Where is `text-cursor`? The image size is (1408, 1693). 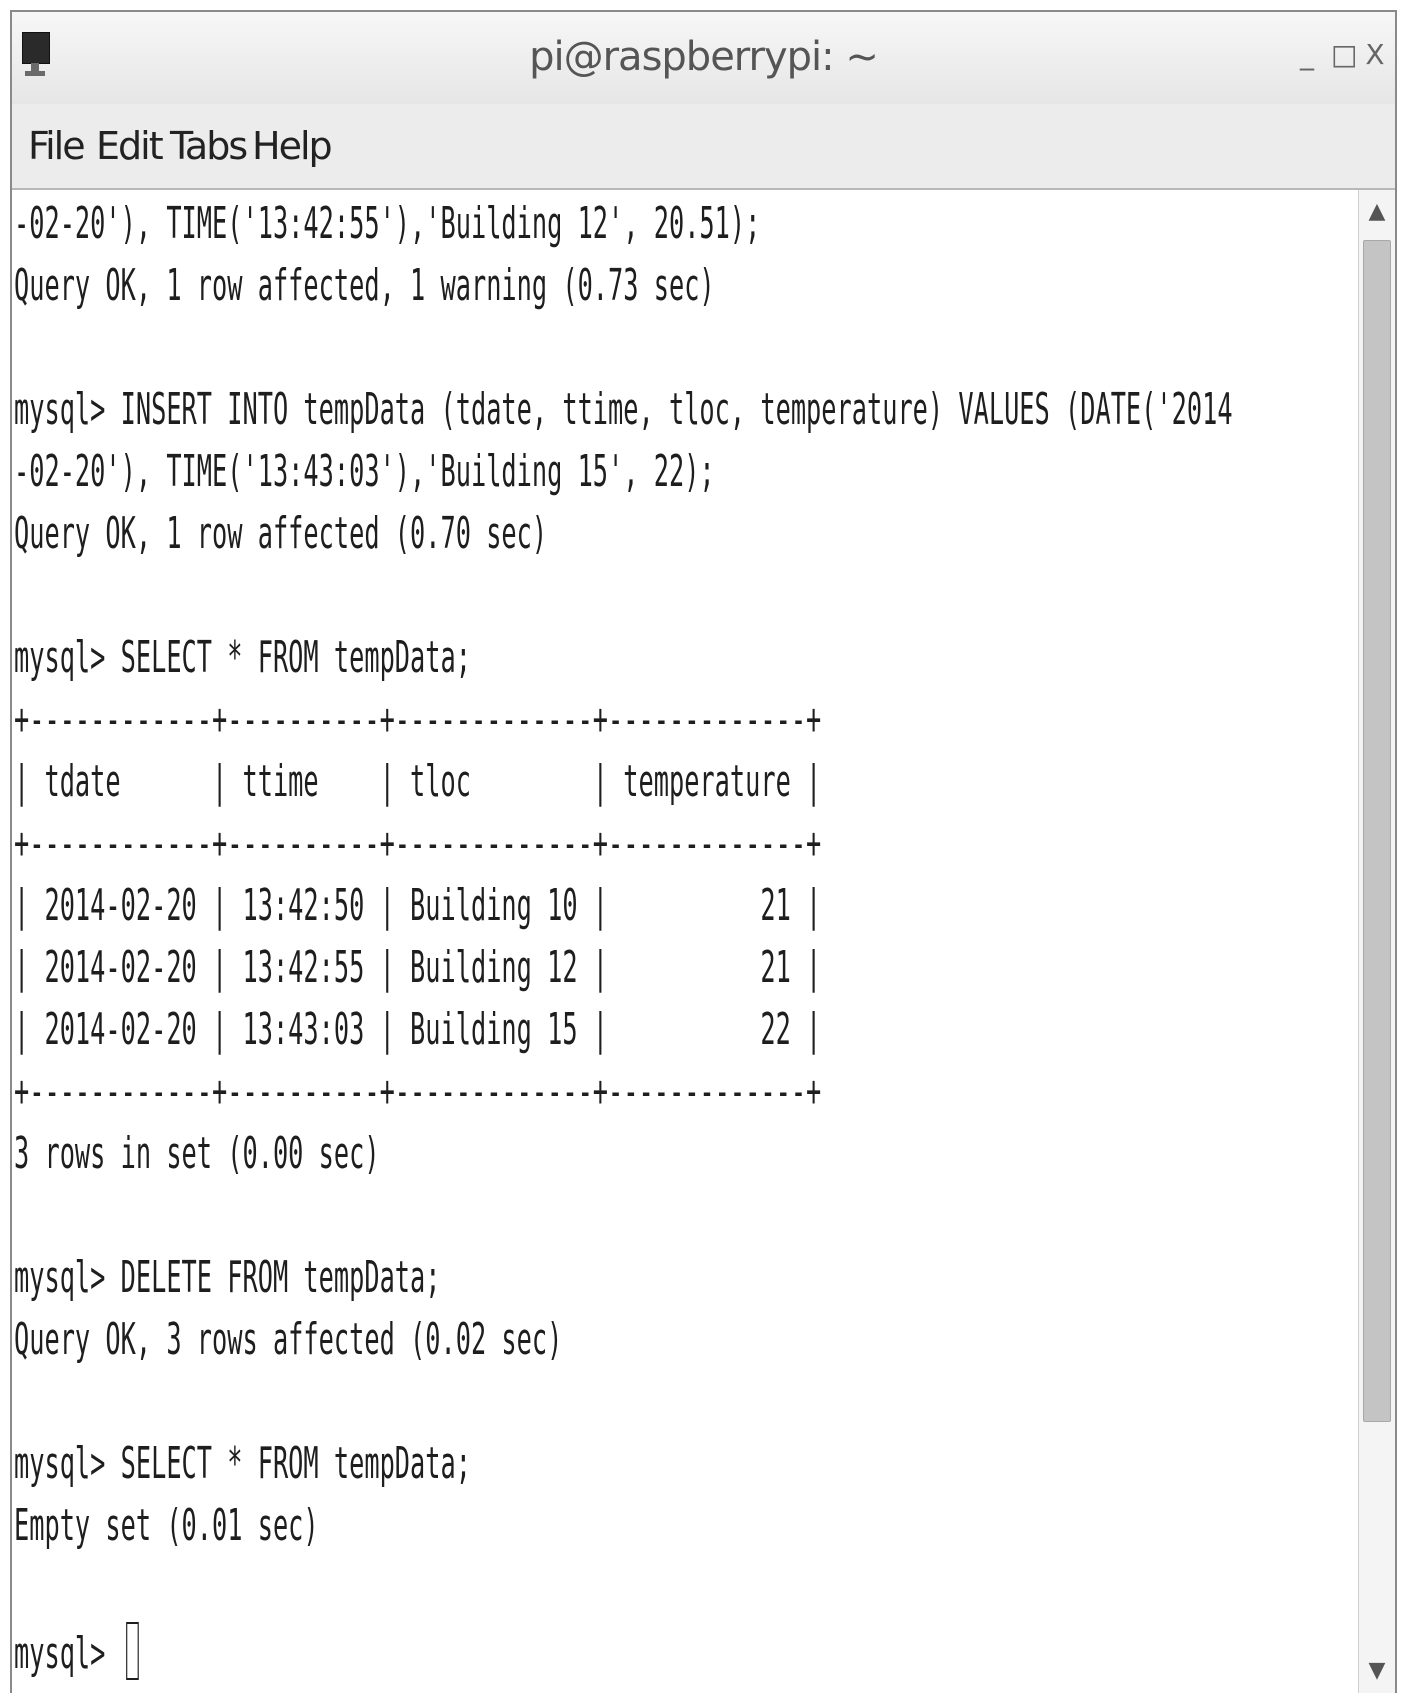
text-cursor is located at coordinates (133, 1651).